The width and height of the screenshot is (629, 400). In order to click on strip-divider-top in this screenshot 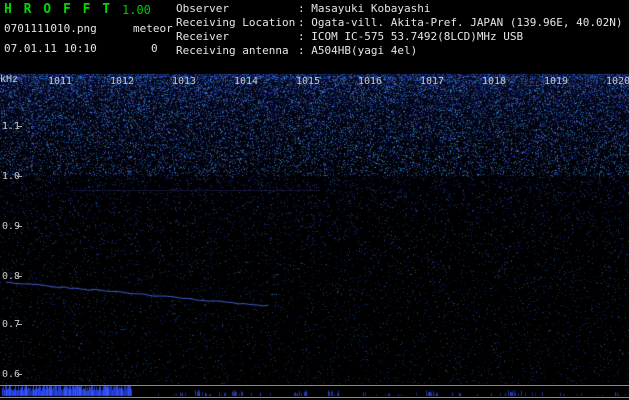, I will do `click(314, 385)`.